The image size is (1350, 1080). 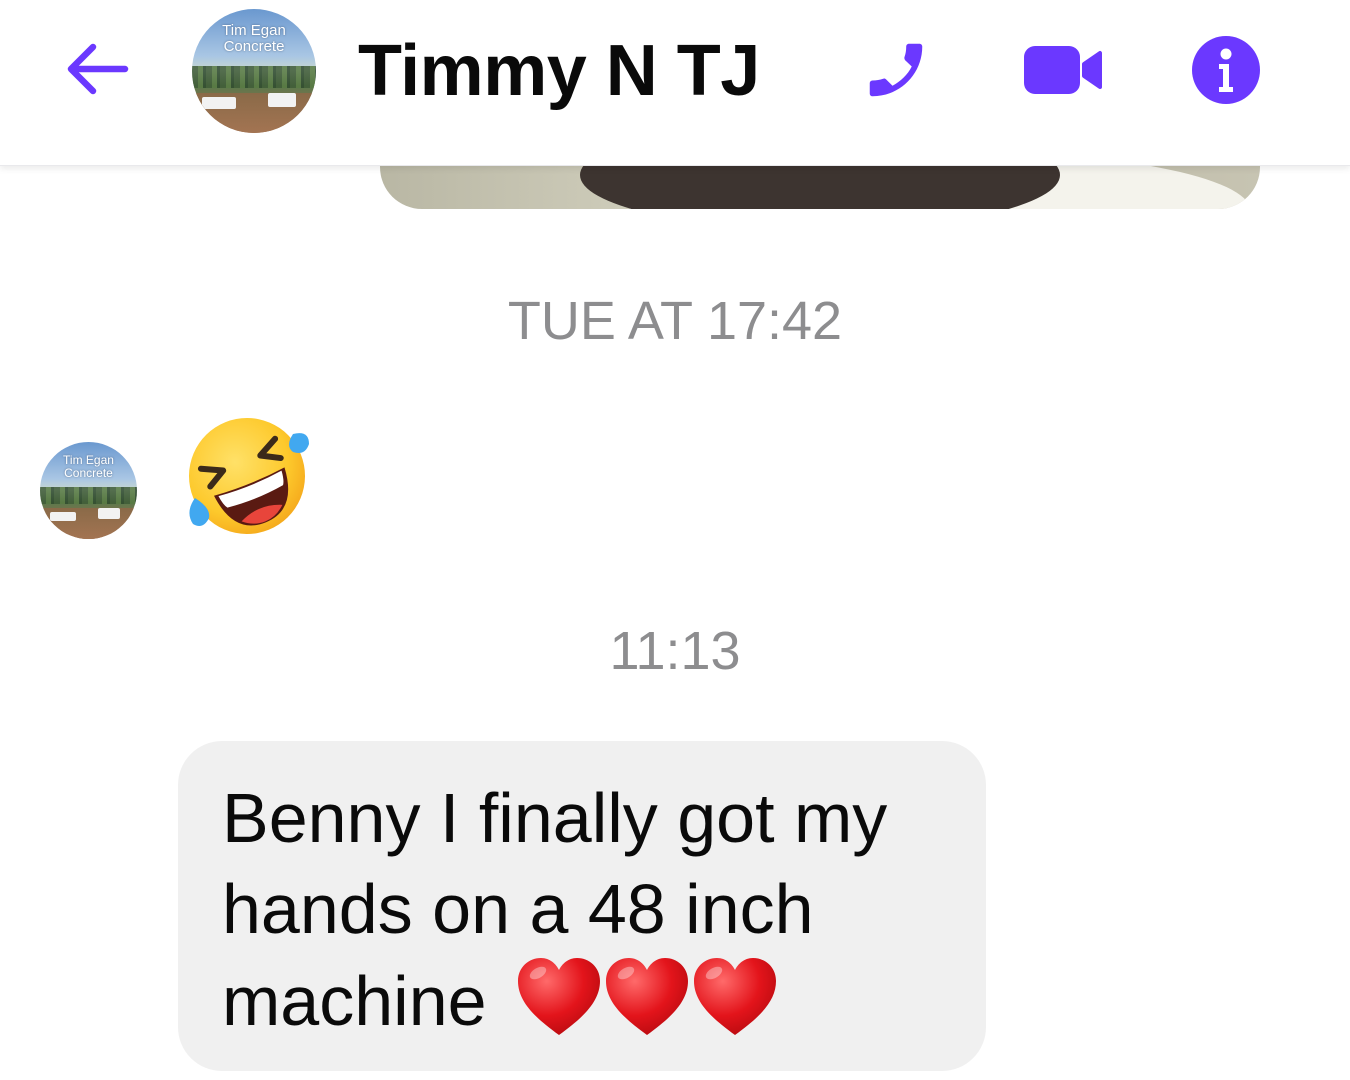 I want to click on conversation-title: Timmy N TJ, so click(x=559, y=71).